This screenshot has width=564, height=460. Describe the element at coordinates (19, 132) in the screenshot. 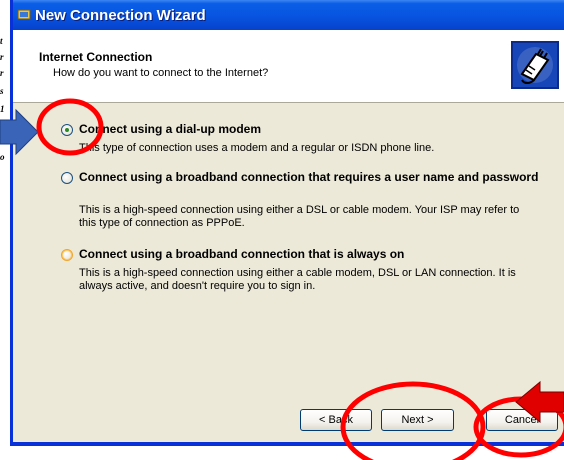

I see `blue-arrow-icon` at that location.